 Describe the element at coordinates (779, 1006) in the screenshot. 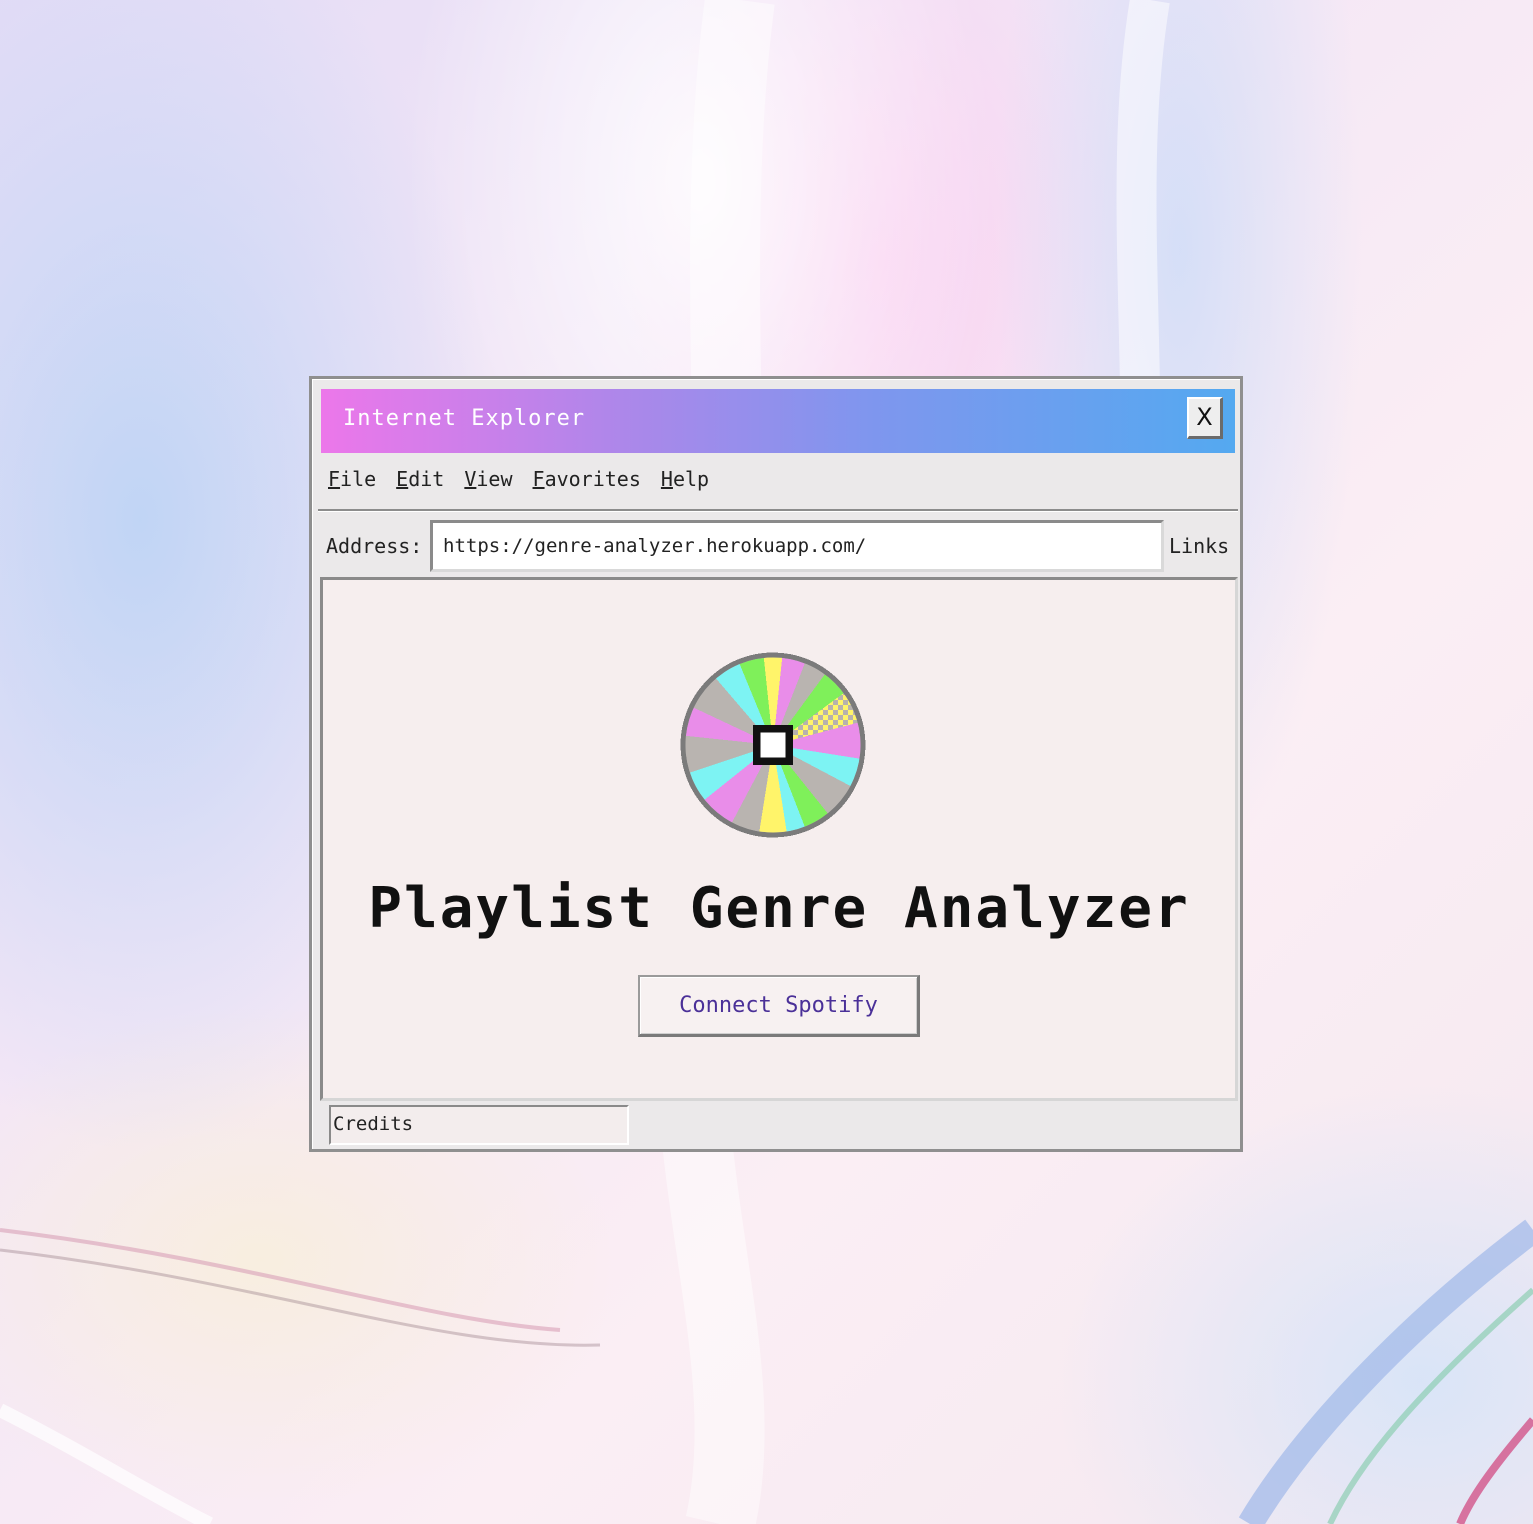

I see `connect-spotify-button: Connect Spotify` at that location.